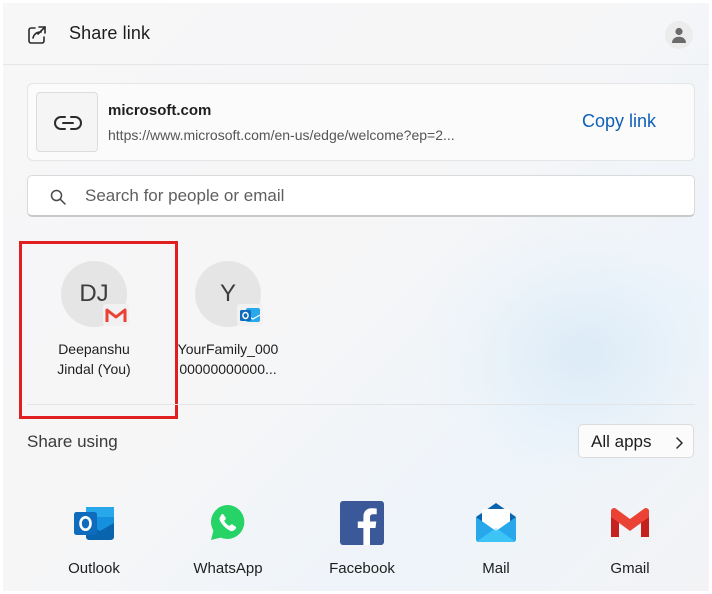 The height and width of the screenshot is (594, 712). I want to click on app-label: Gmail, so click(630, 568).